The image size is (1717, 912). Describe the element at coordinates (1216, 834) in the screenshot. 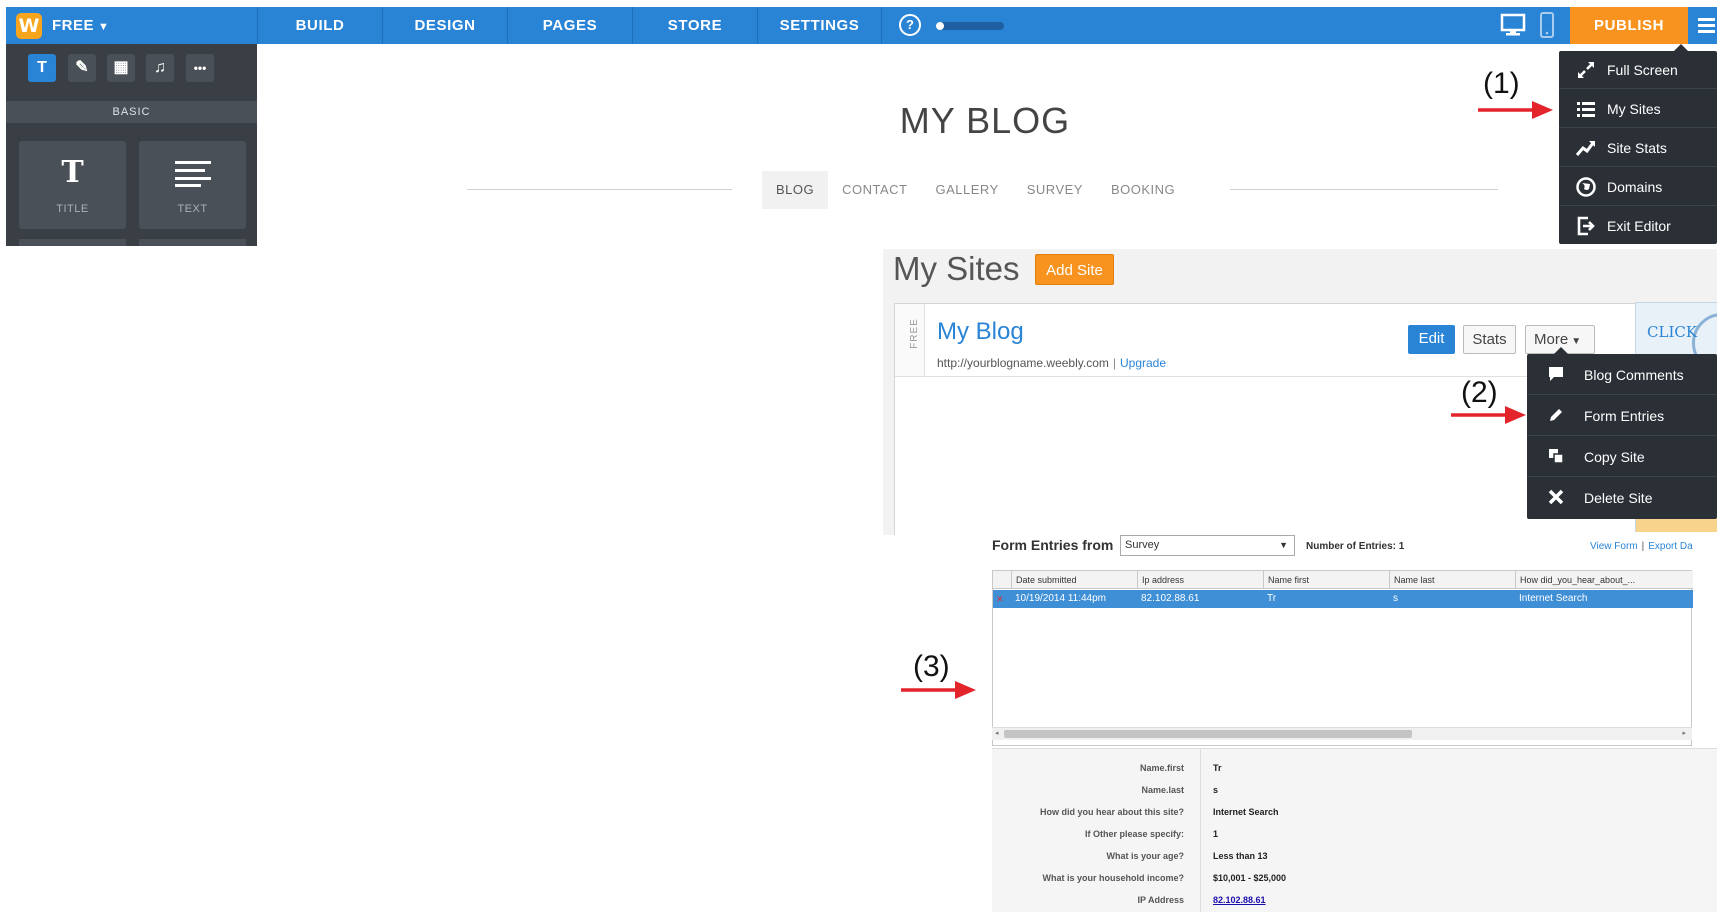

I see `detail-value: 1` at that location.